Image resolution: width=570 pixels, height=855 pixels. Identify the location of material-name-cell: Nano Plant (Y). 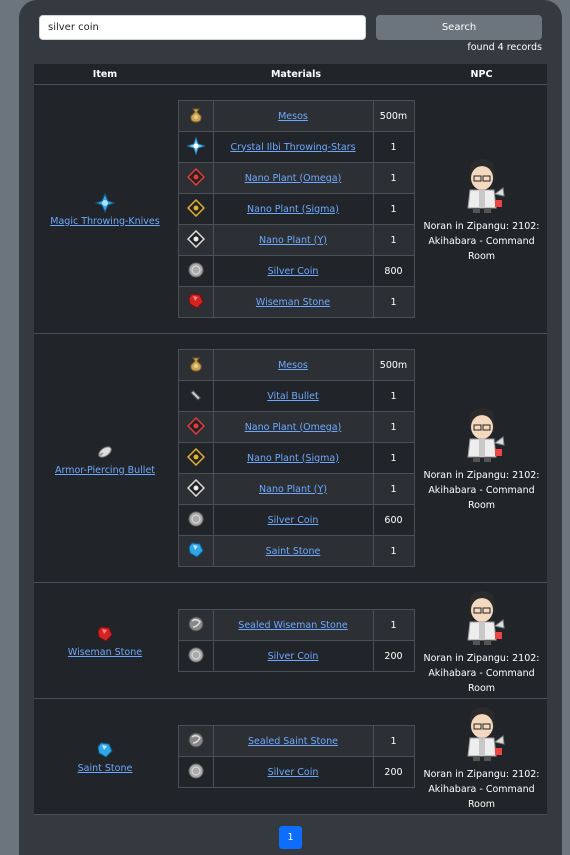
(293, 240).